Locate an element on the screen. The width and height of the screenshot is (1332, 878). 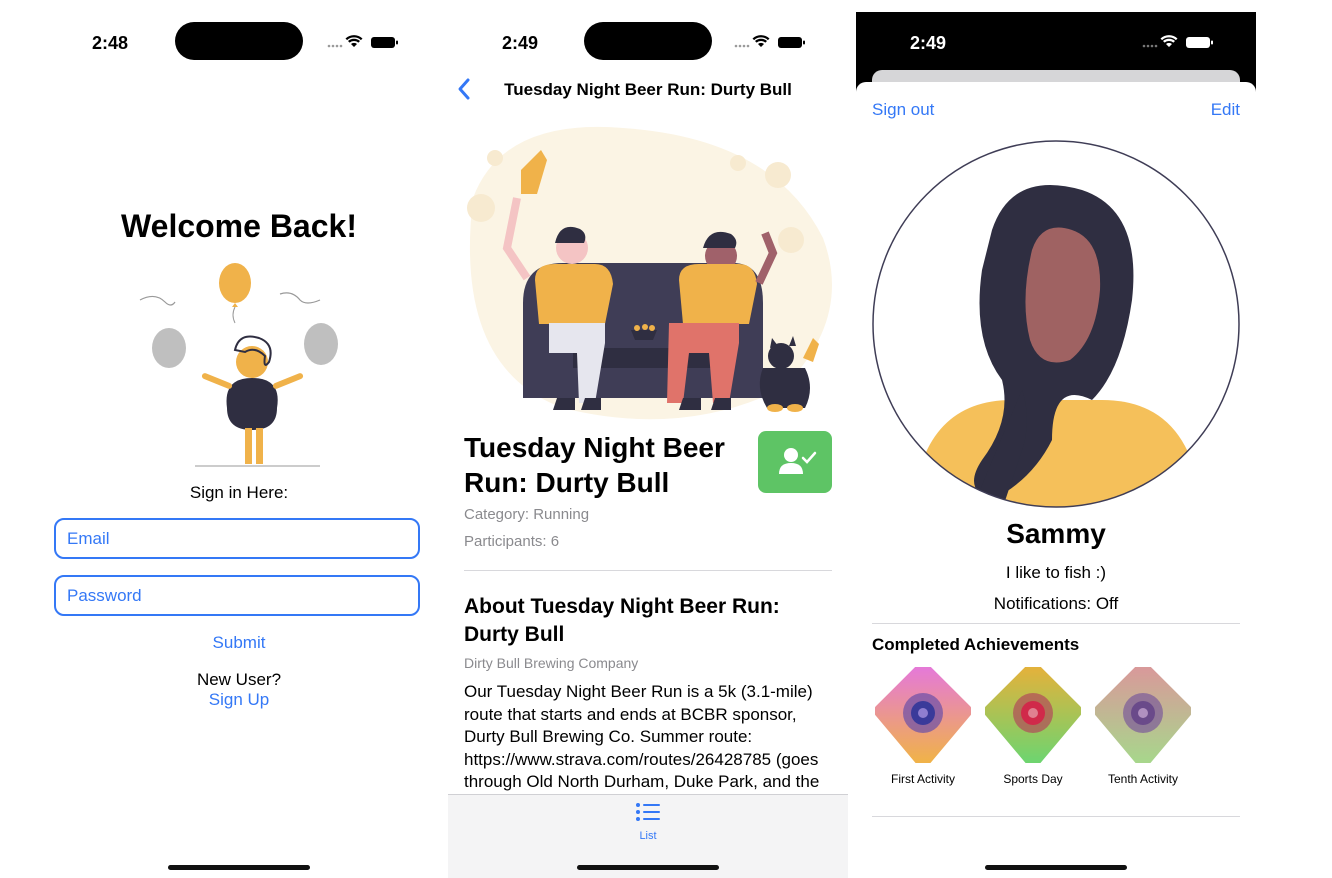
submit-button: Submit is located at coordinates (239, 643).